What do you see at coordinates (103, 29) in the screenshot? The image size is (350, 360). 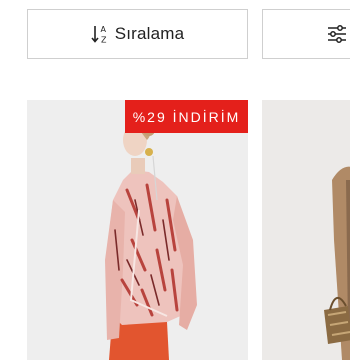 I see `svg-text: A` at bounding box center [103, 29].